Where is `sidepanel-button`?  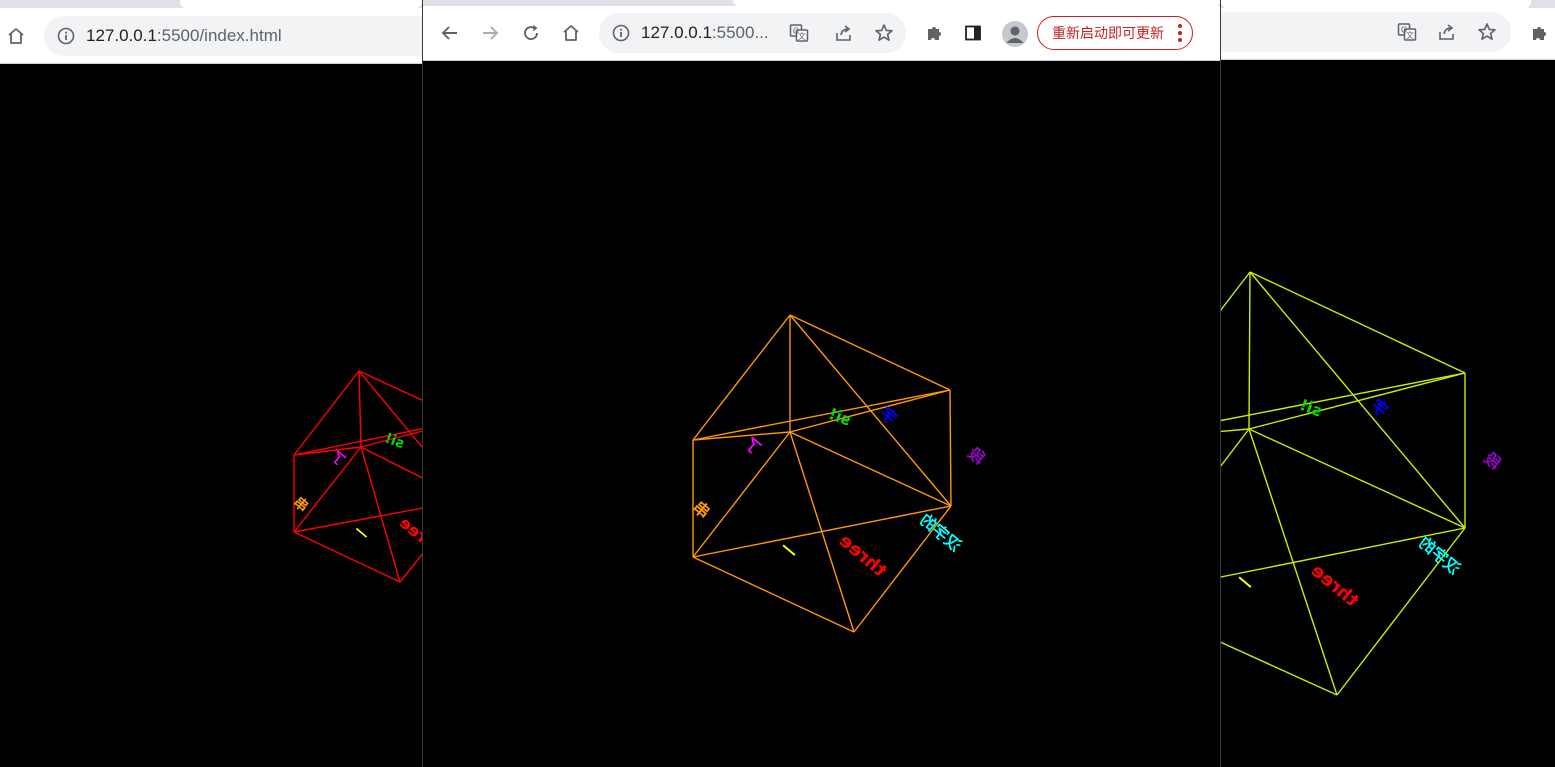
sidepanel-button is located at coordinates (973, 33).